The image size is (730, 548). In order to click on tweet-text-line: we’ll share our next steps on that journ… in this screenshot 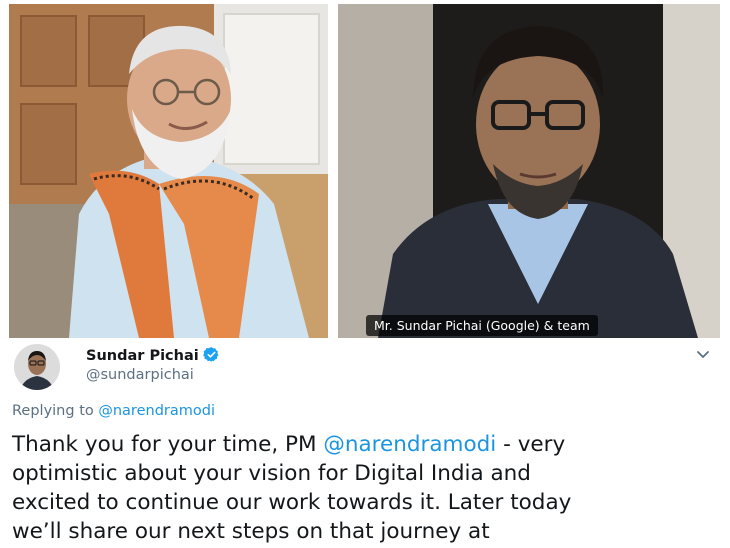, I will do `click(251, 531)`.